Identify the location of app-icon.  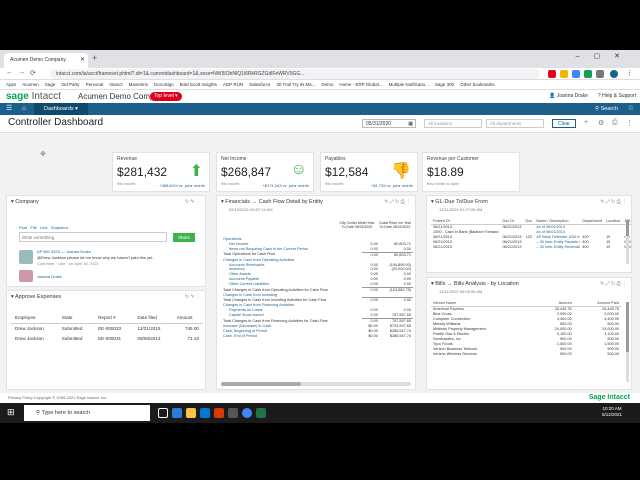
(233, 413).